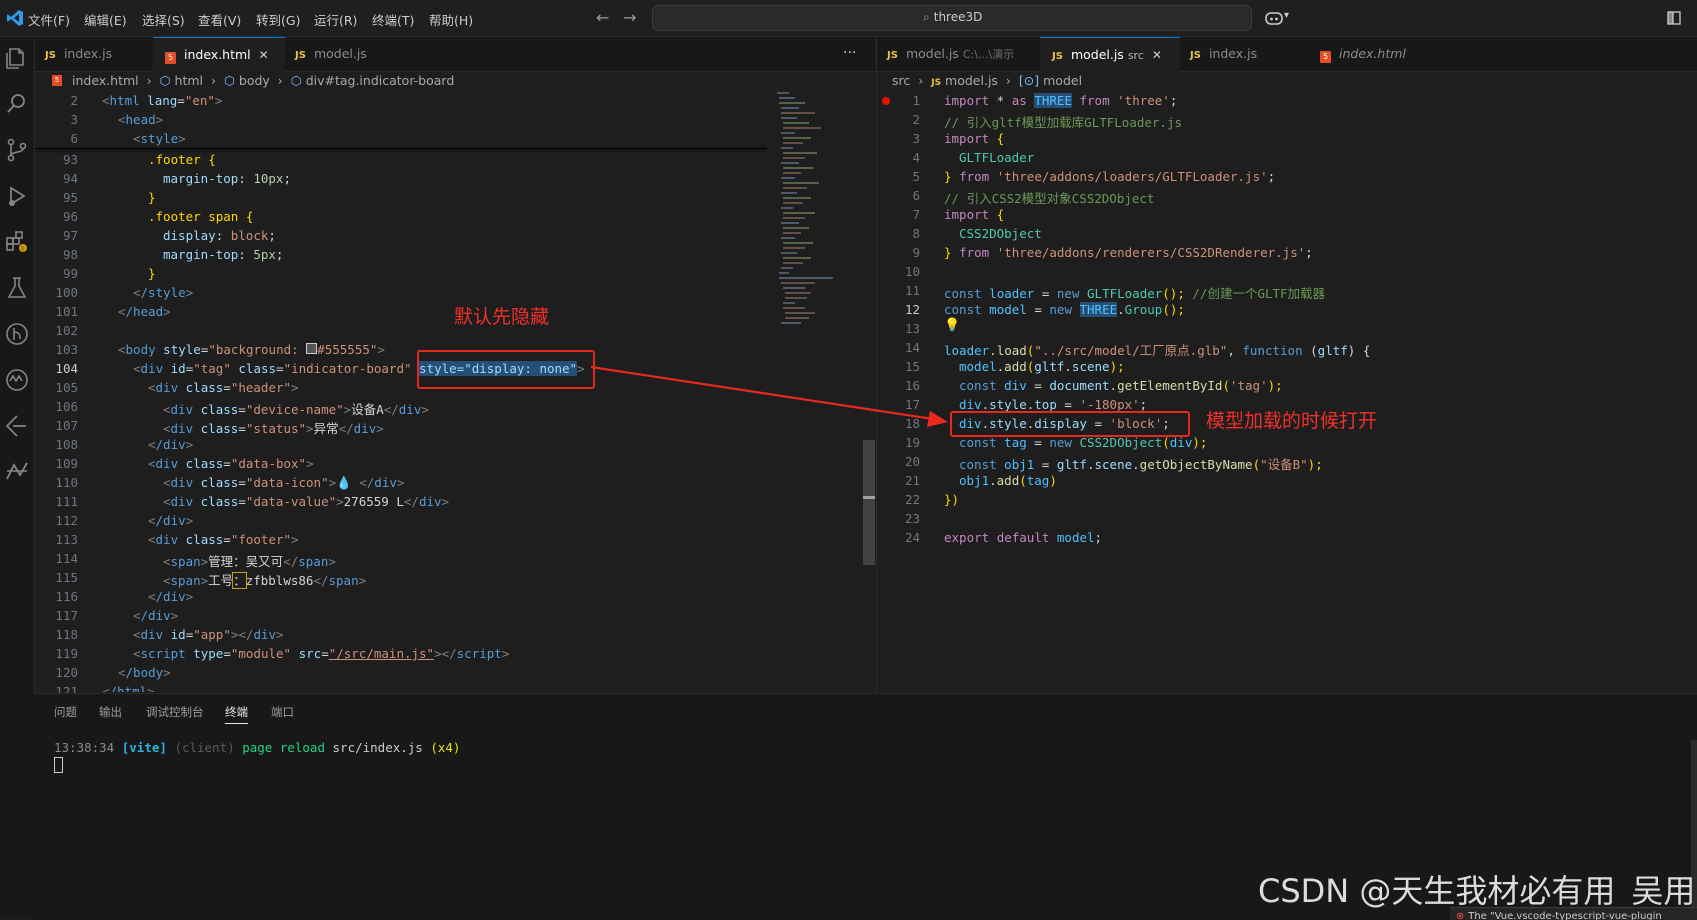  Describe the element at coordinates (58, 765) in the screenshot. I see `terminal-cursor` at that location.